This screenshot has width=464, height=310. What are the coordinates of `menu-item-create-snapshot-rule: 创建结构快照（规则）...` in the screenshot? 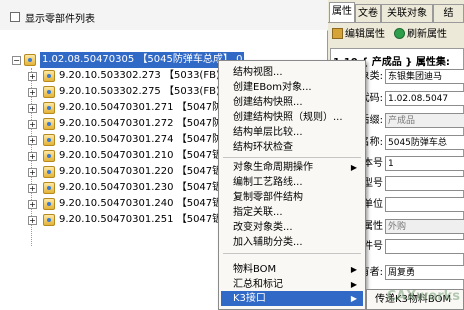 It's located at (292, 117).